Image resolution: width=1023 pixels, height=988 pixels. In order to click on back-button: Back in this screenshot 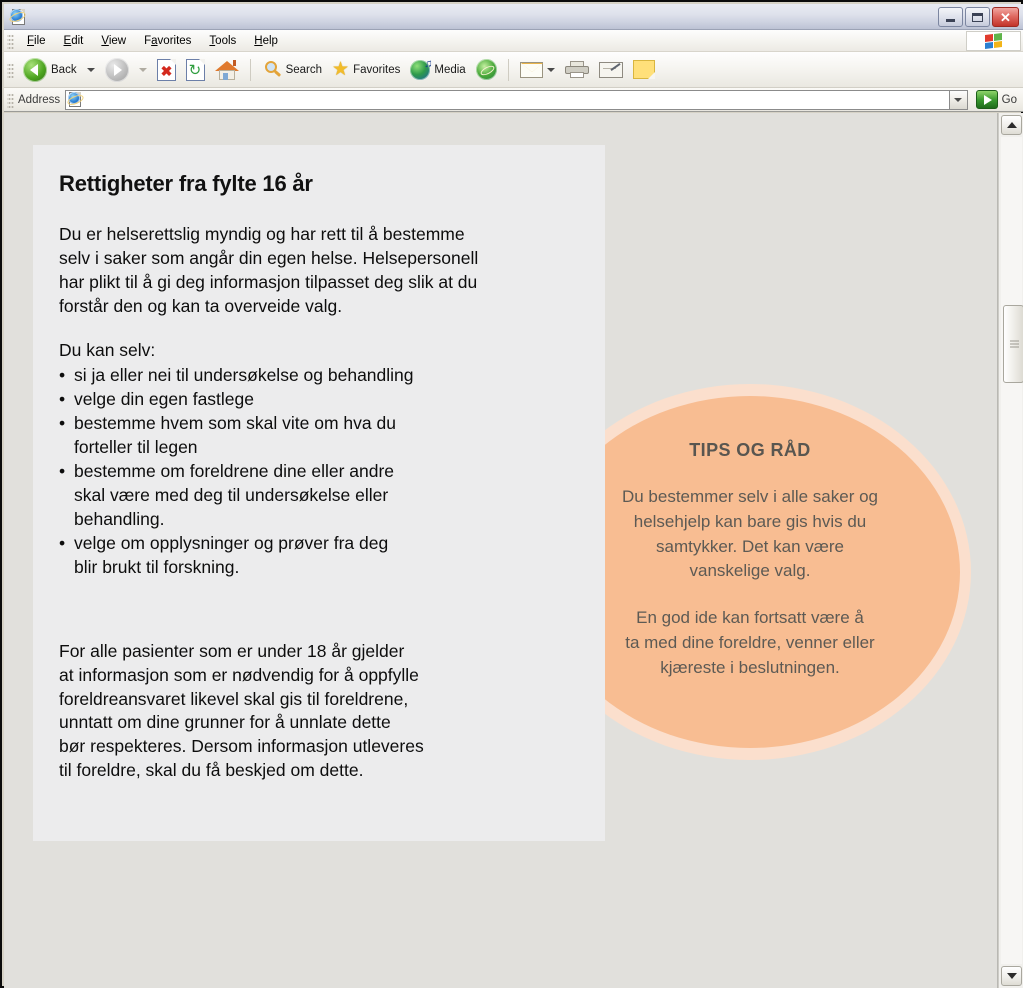, I will do `click(50, 70)`.